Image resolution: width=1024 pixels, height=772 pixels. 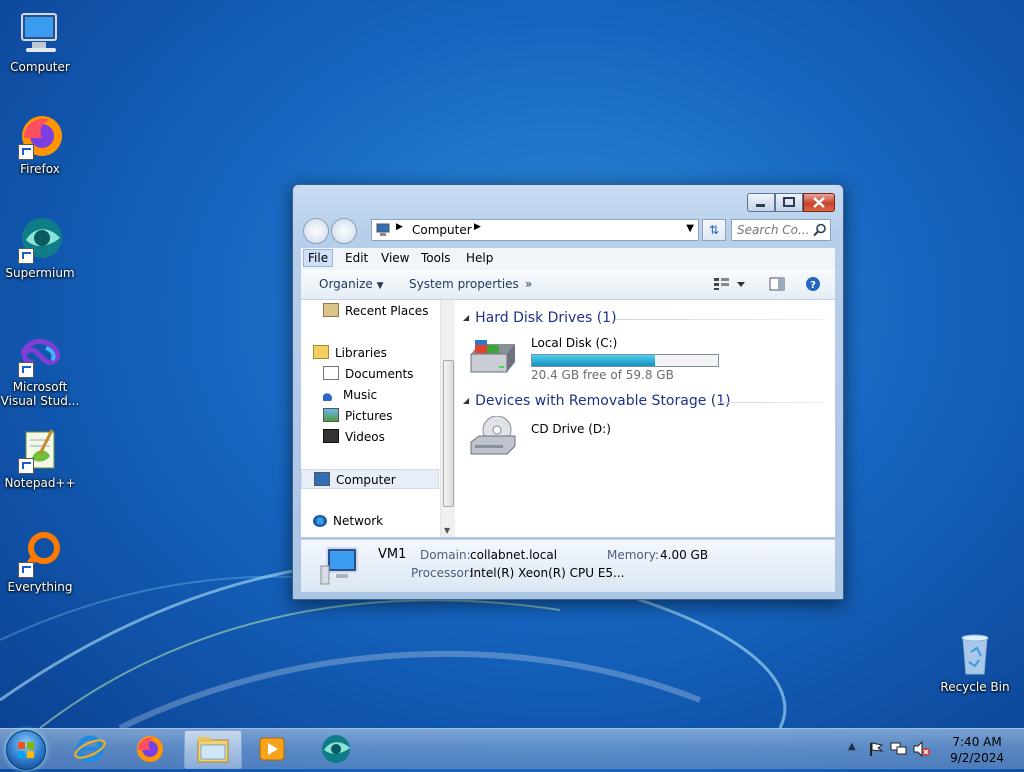 What do you see at coordinates (375, 311) in the screenshot?
I see `nav-item-recent-places: Recent Places` at bounding box center [375, 311].